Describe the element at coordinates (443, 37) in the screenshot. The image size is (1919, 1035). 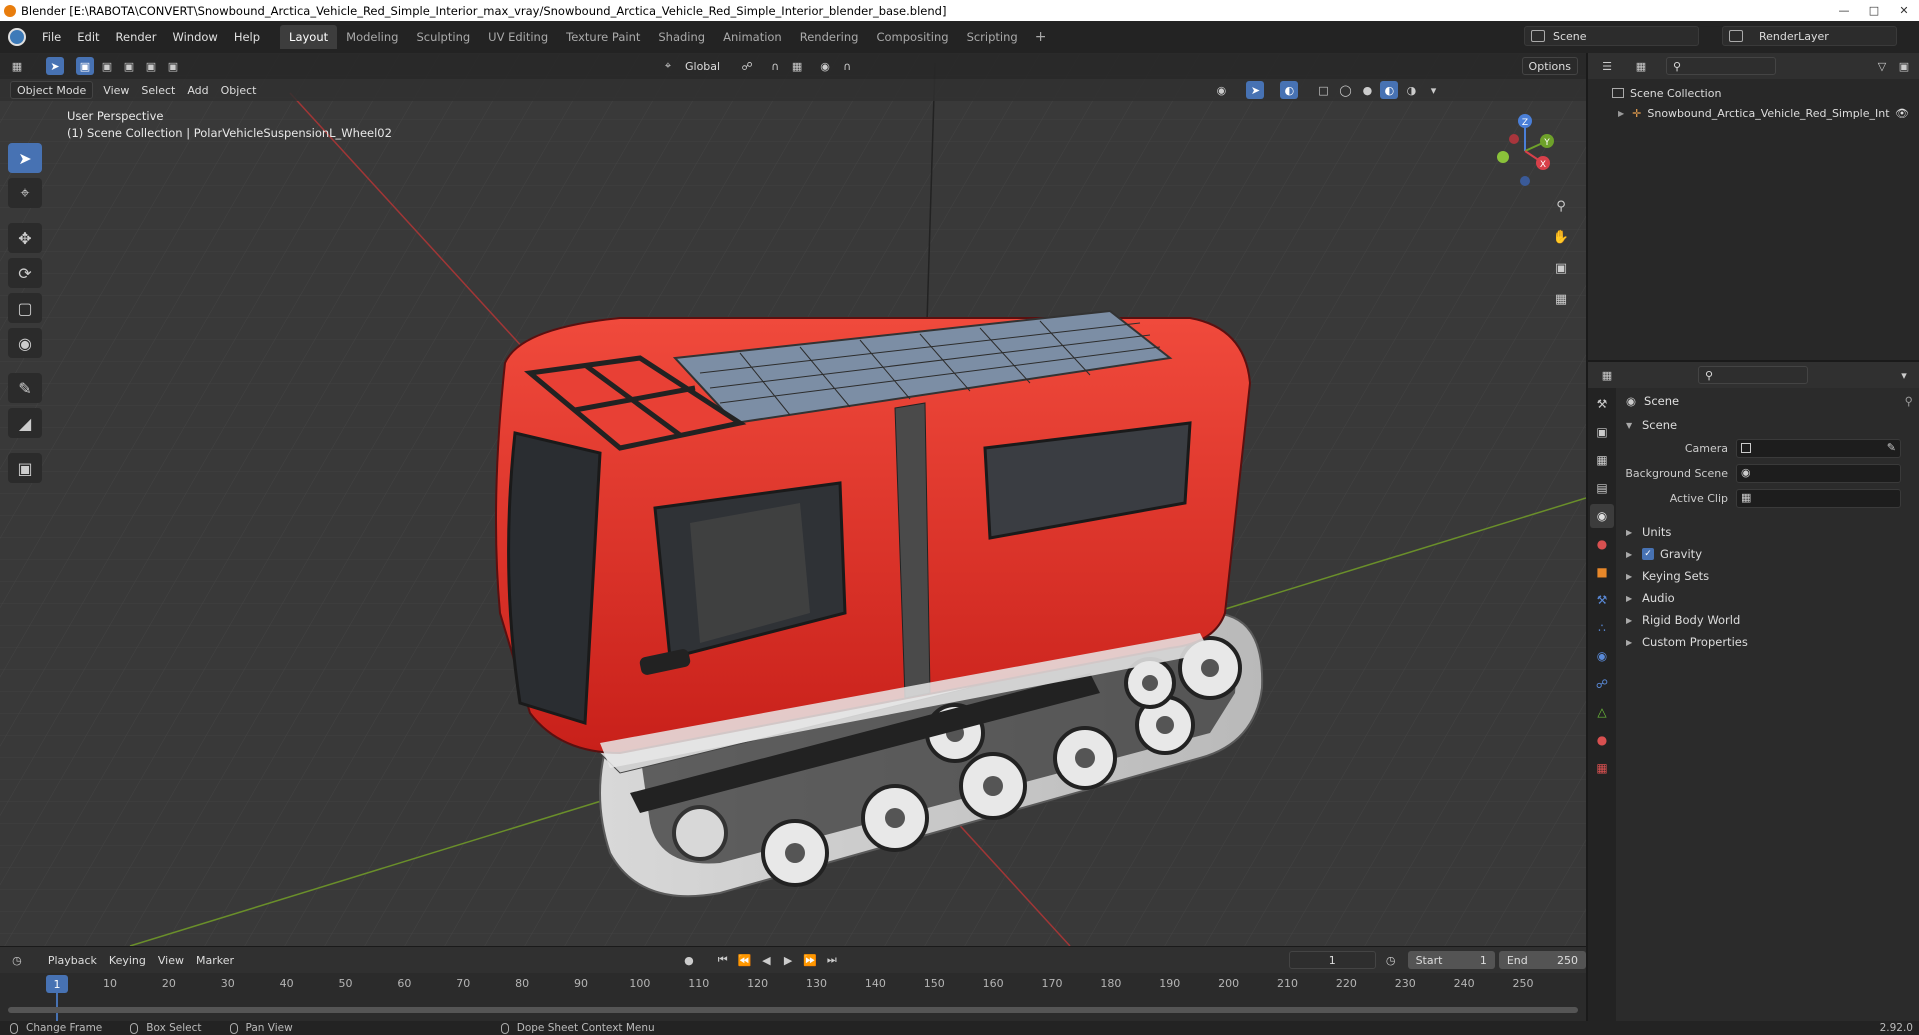
I see `tab-sculpting: Sculpting` at that location.